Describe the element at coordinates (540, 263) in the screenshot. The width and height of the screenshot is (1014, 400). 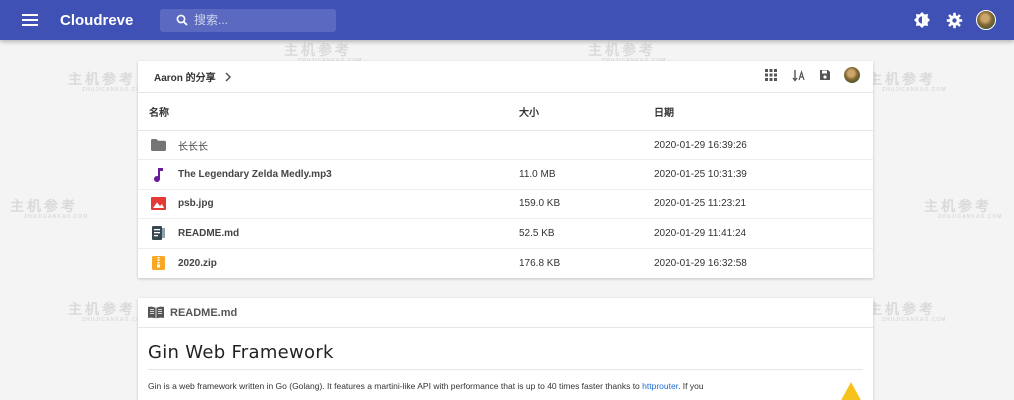
I see `file-size: 176.8 KB` at that location.